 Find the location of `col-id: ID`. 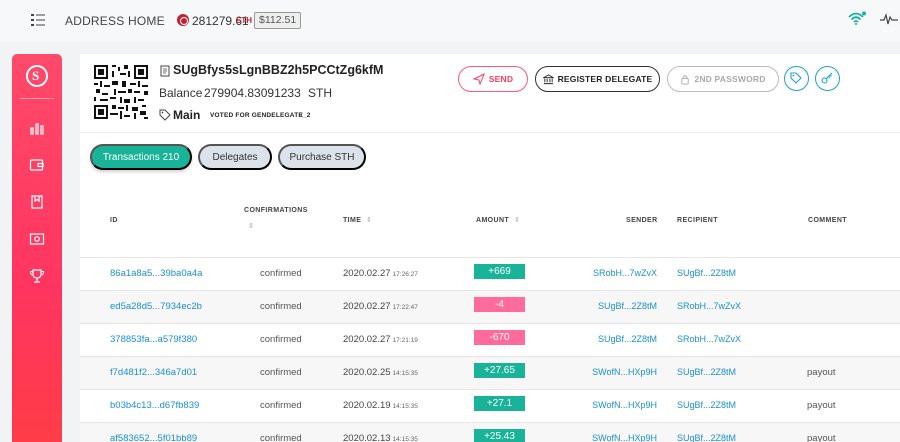

col-id: ID is located at coordinates (114, 220).